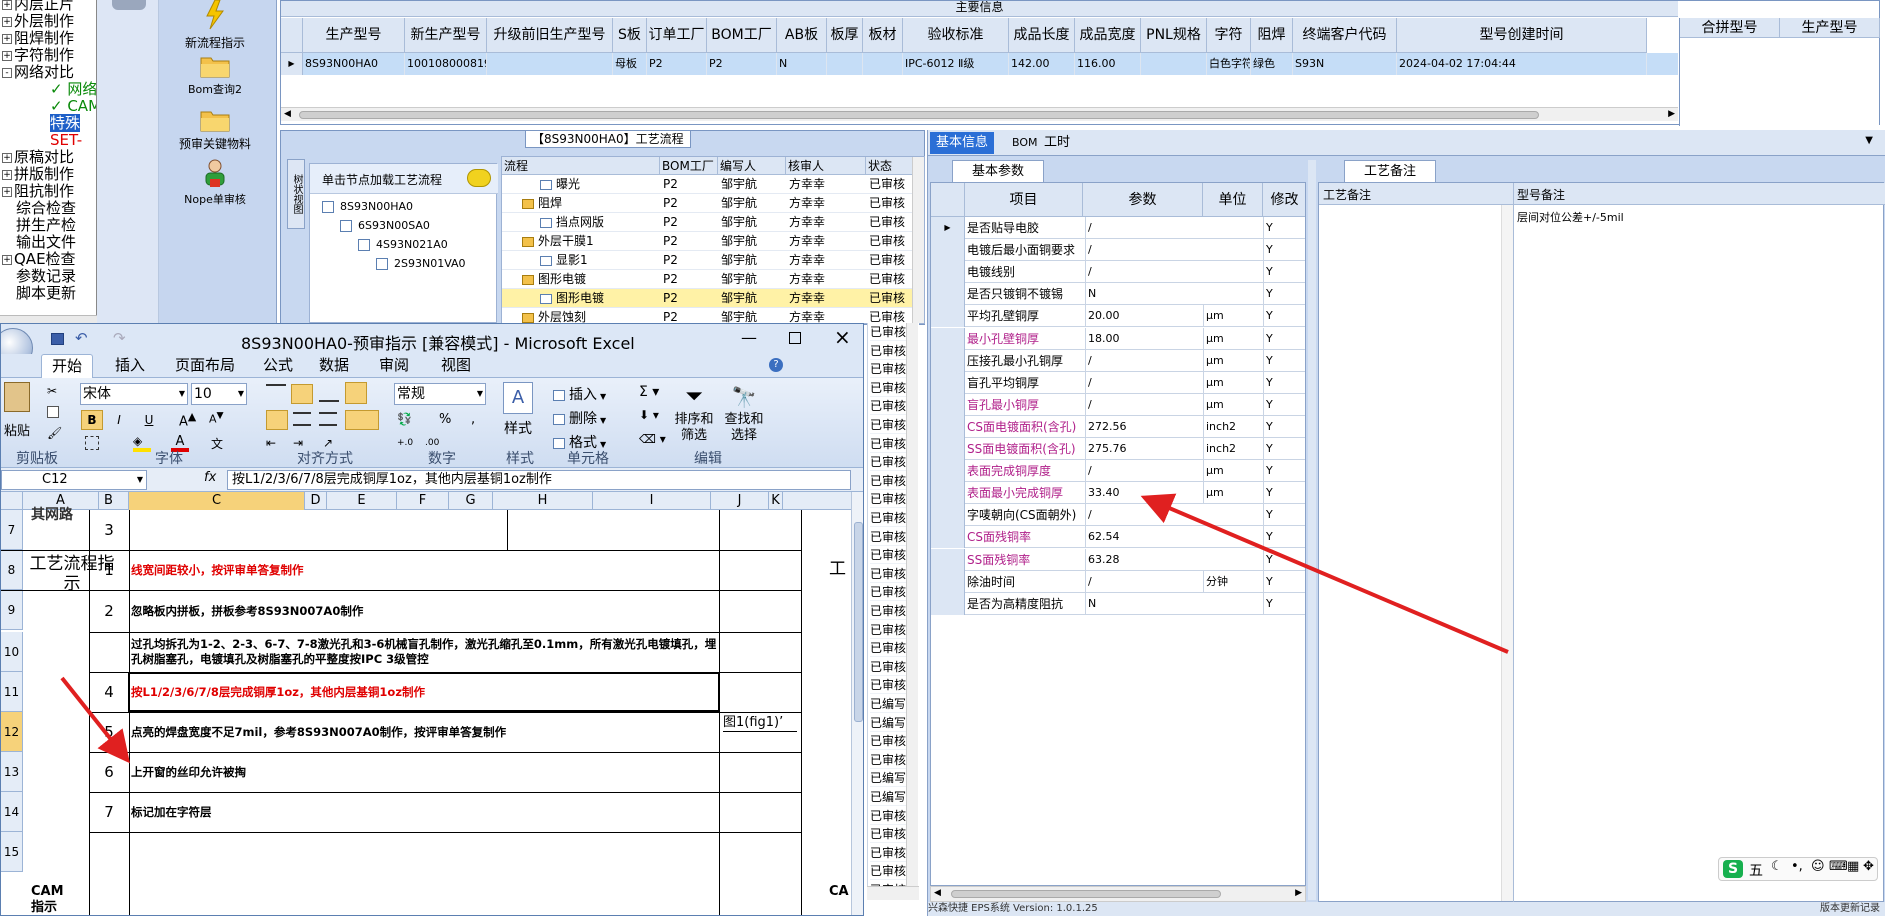 The height and width of the screenshot is (916, 1885). What do you see at coordinates (713, 260) in the screenshot?
I see `flow-row: 显影1 P2 邹宇航 方幸幸 已审核` at bounding box center [713, 260].